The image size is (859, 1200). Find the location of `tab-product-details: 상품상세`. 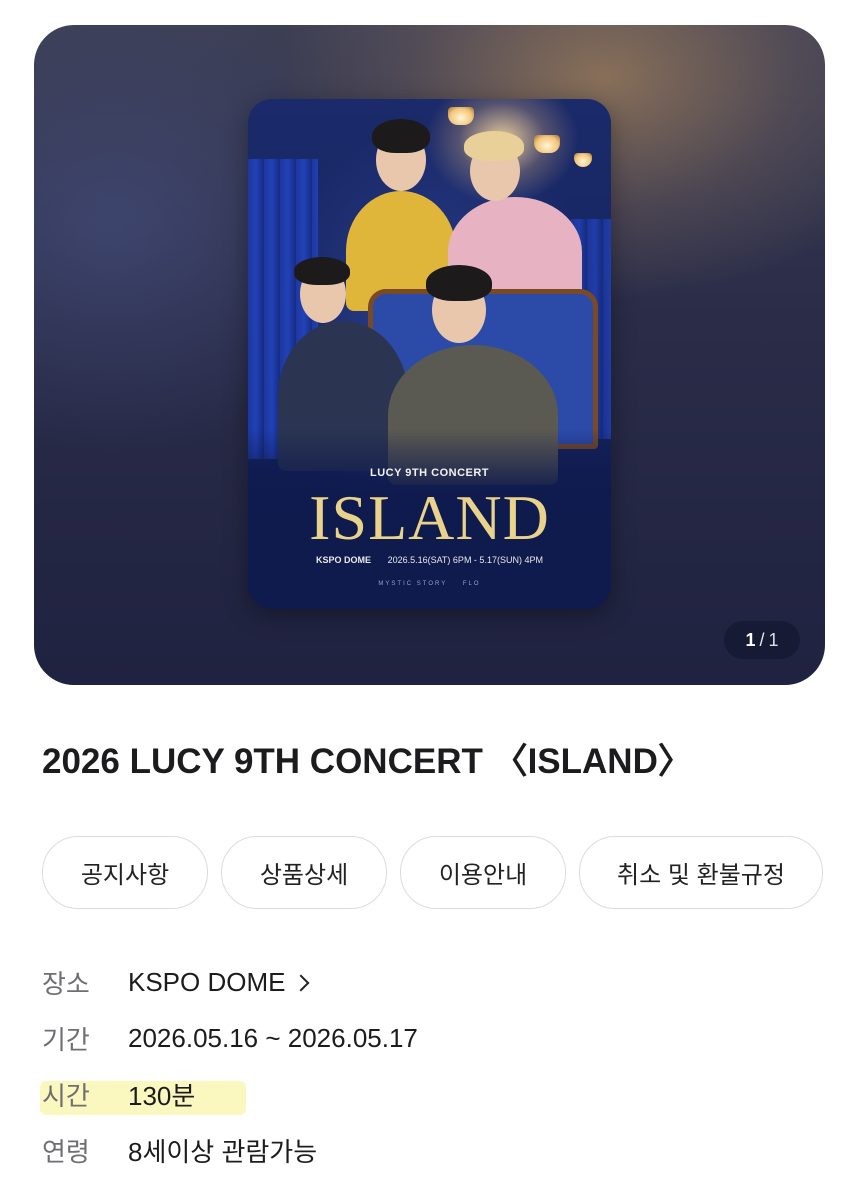

tab-product-details: 상품상세 is located at coordinates (304, 872).